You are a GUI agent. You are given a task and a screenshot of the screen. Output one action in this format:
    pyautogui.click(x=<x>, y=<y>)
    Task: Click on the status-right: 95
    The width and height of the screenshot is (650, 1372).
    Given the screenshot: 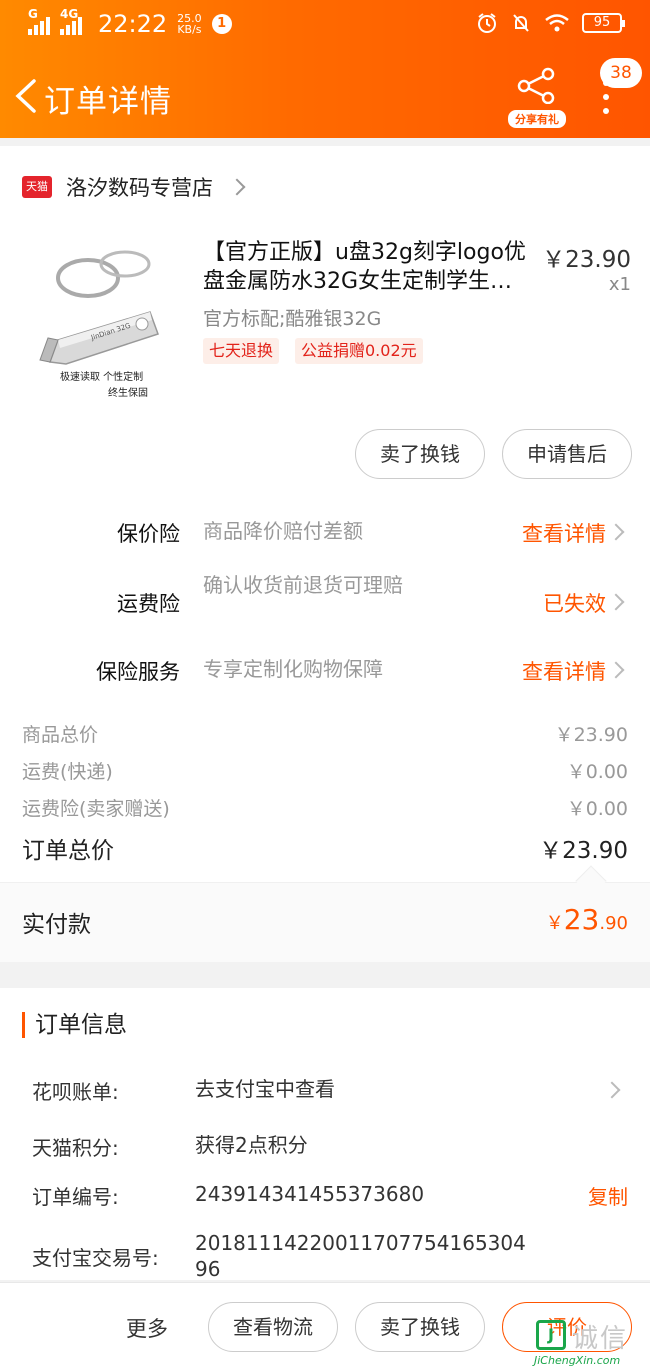 What is the action you would take?
    pyautogui.click(x=550, y=23)
    